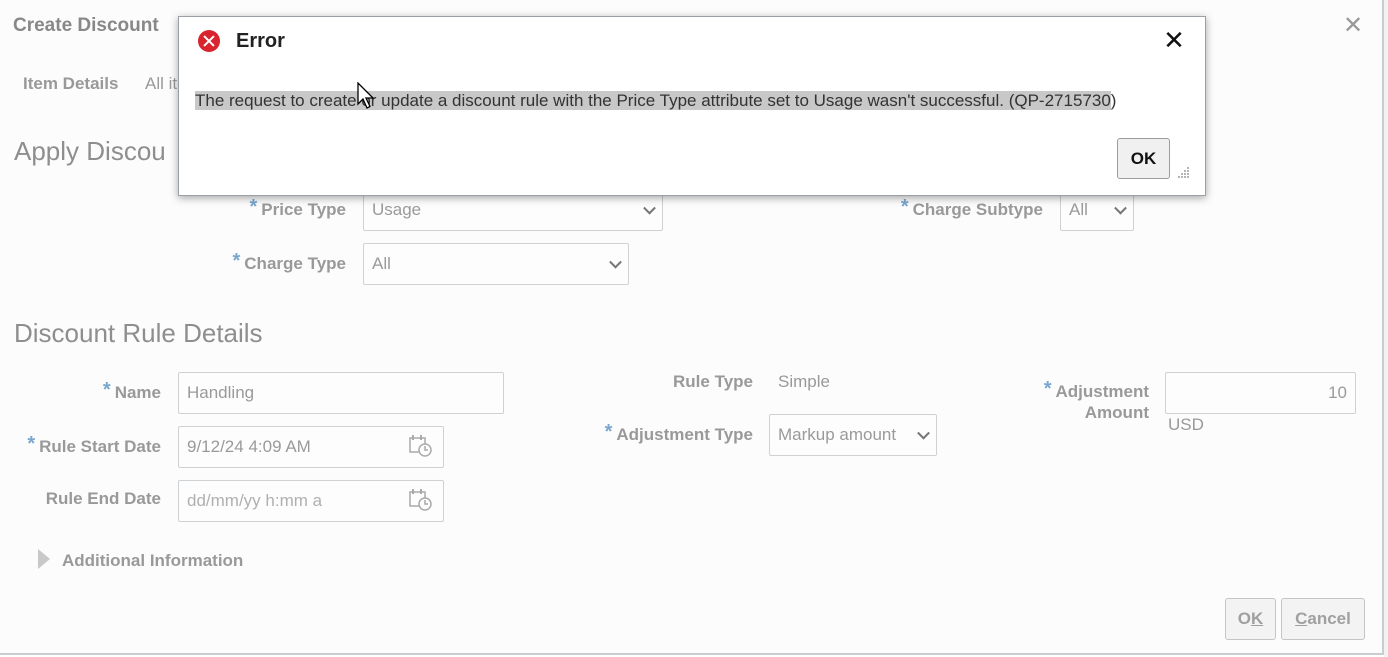 The width and height of the screenshot is (1388, 657). I want to click on cancel-button: Cancel, so click(1323, 619).